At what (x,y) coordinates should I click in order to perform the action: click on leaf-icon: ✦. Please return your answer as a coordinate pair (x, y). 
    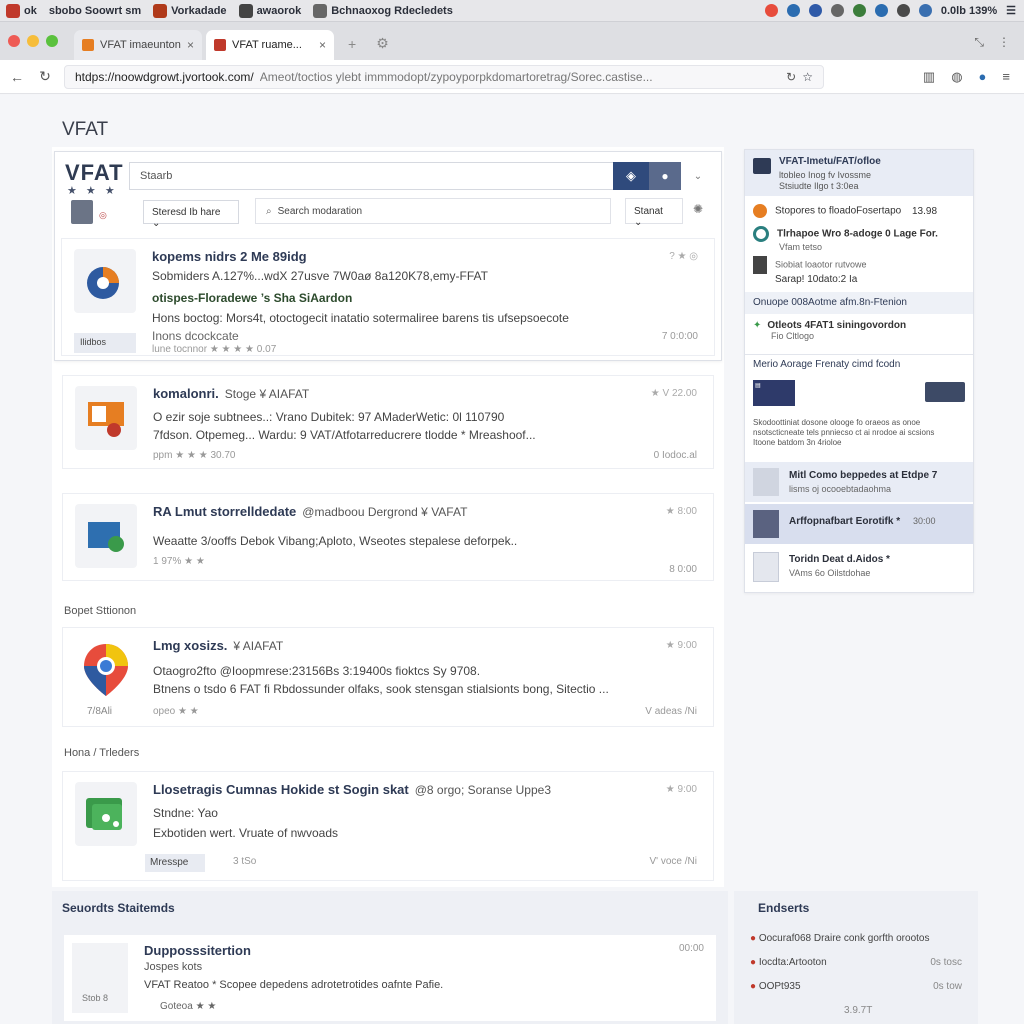
    Looking at the image, I should click on (757, 325).